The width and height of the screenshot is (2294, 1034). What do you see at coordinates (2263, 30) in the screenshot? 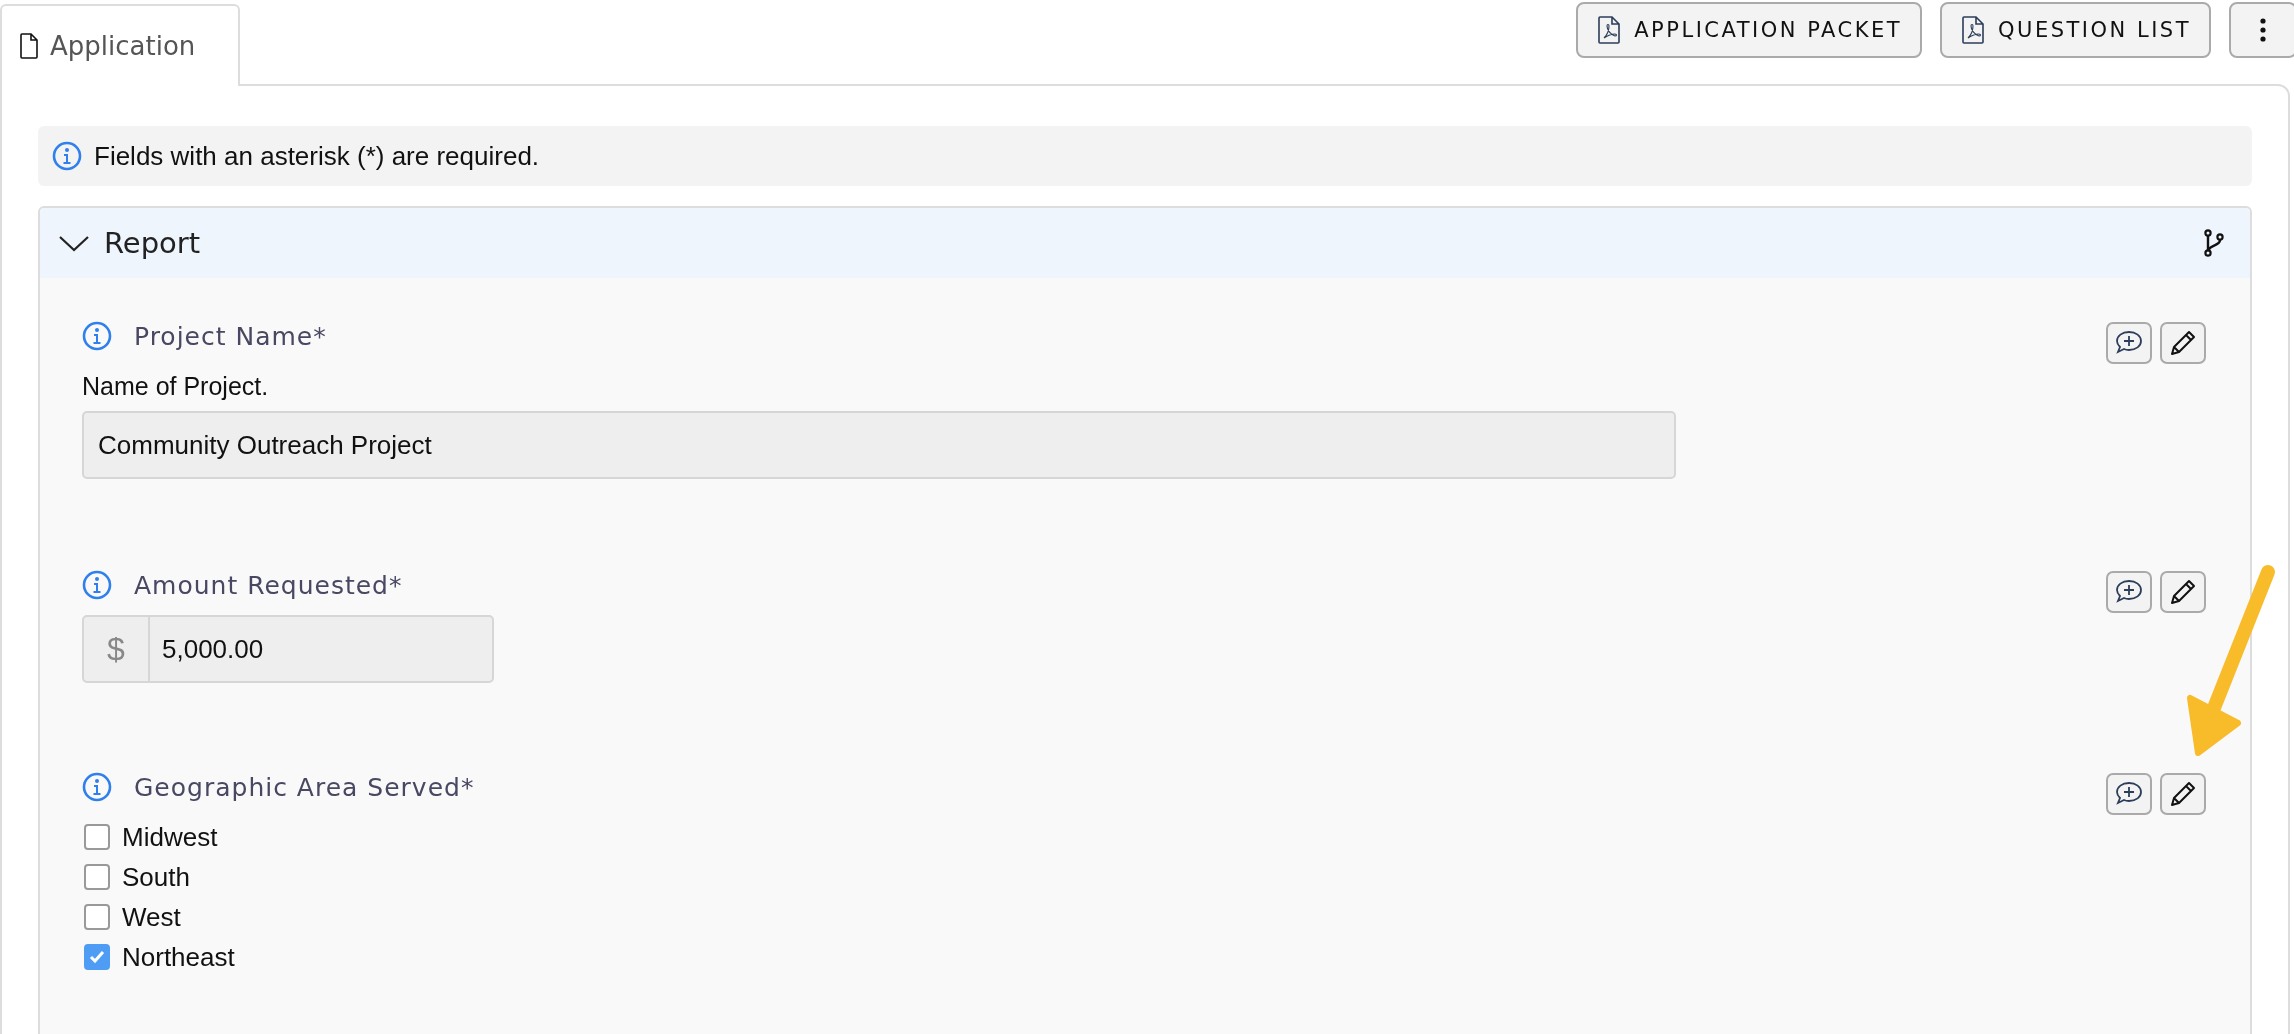
I see `more-icon` at bounding box center [2263, 30].